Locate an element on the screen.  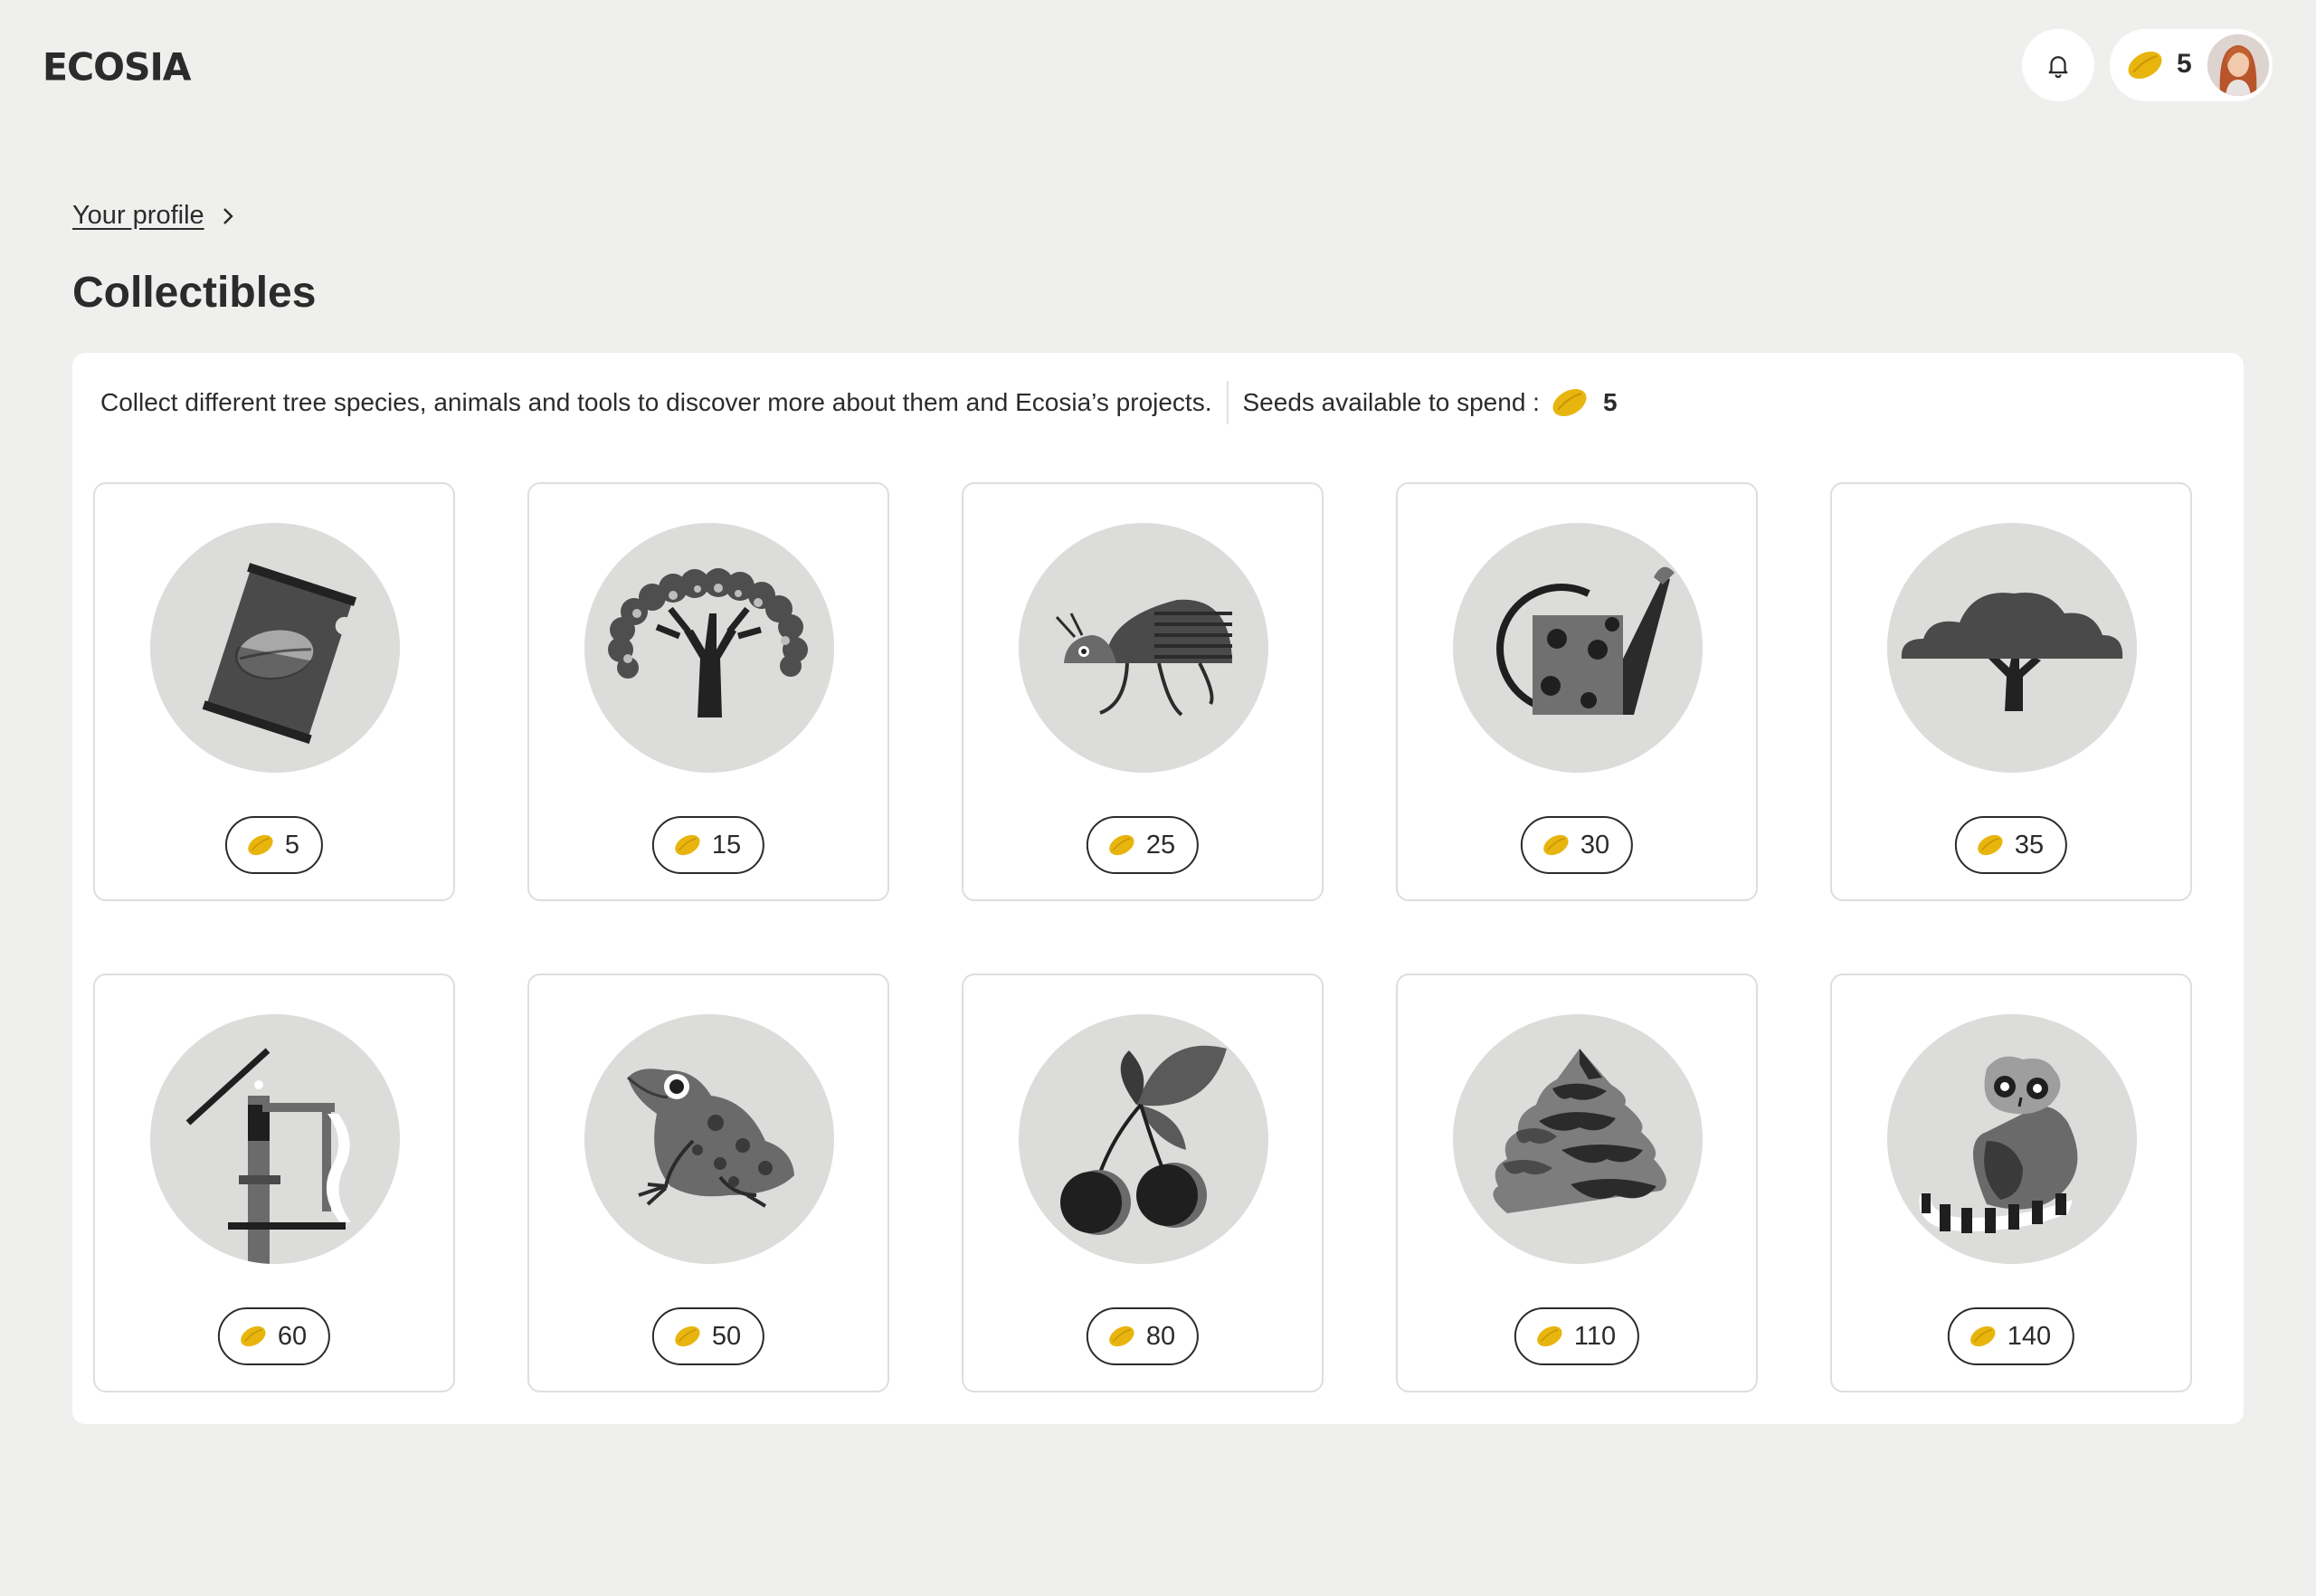
price-badge: 80 is located at coordinates (1143, 1336).